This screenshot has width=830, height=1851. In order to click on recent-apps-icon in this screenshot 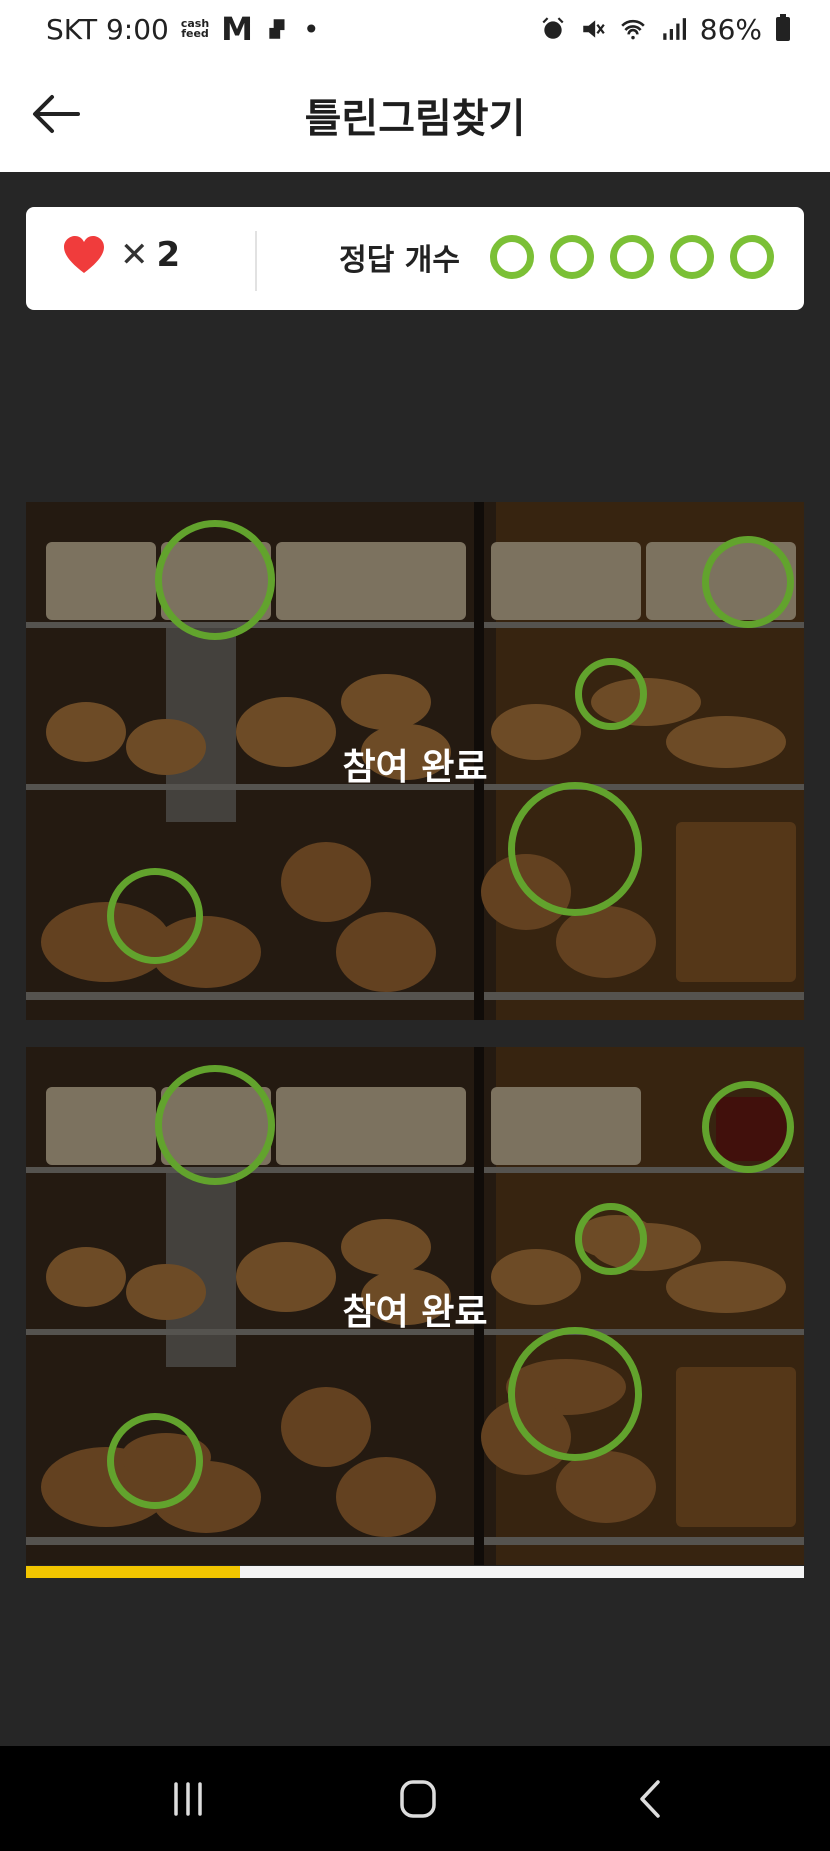, I will do `click(188, 1799)`.